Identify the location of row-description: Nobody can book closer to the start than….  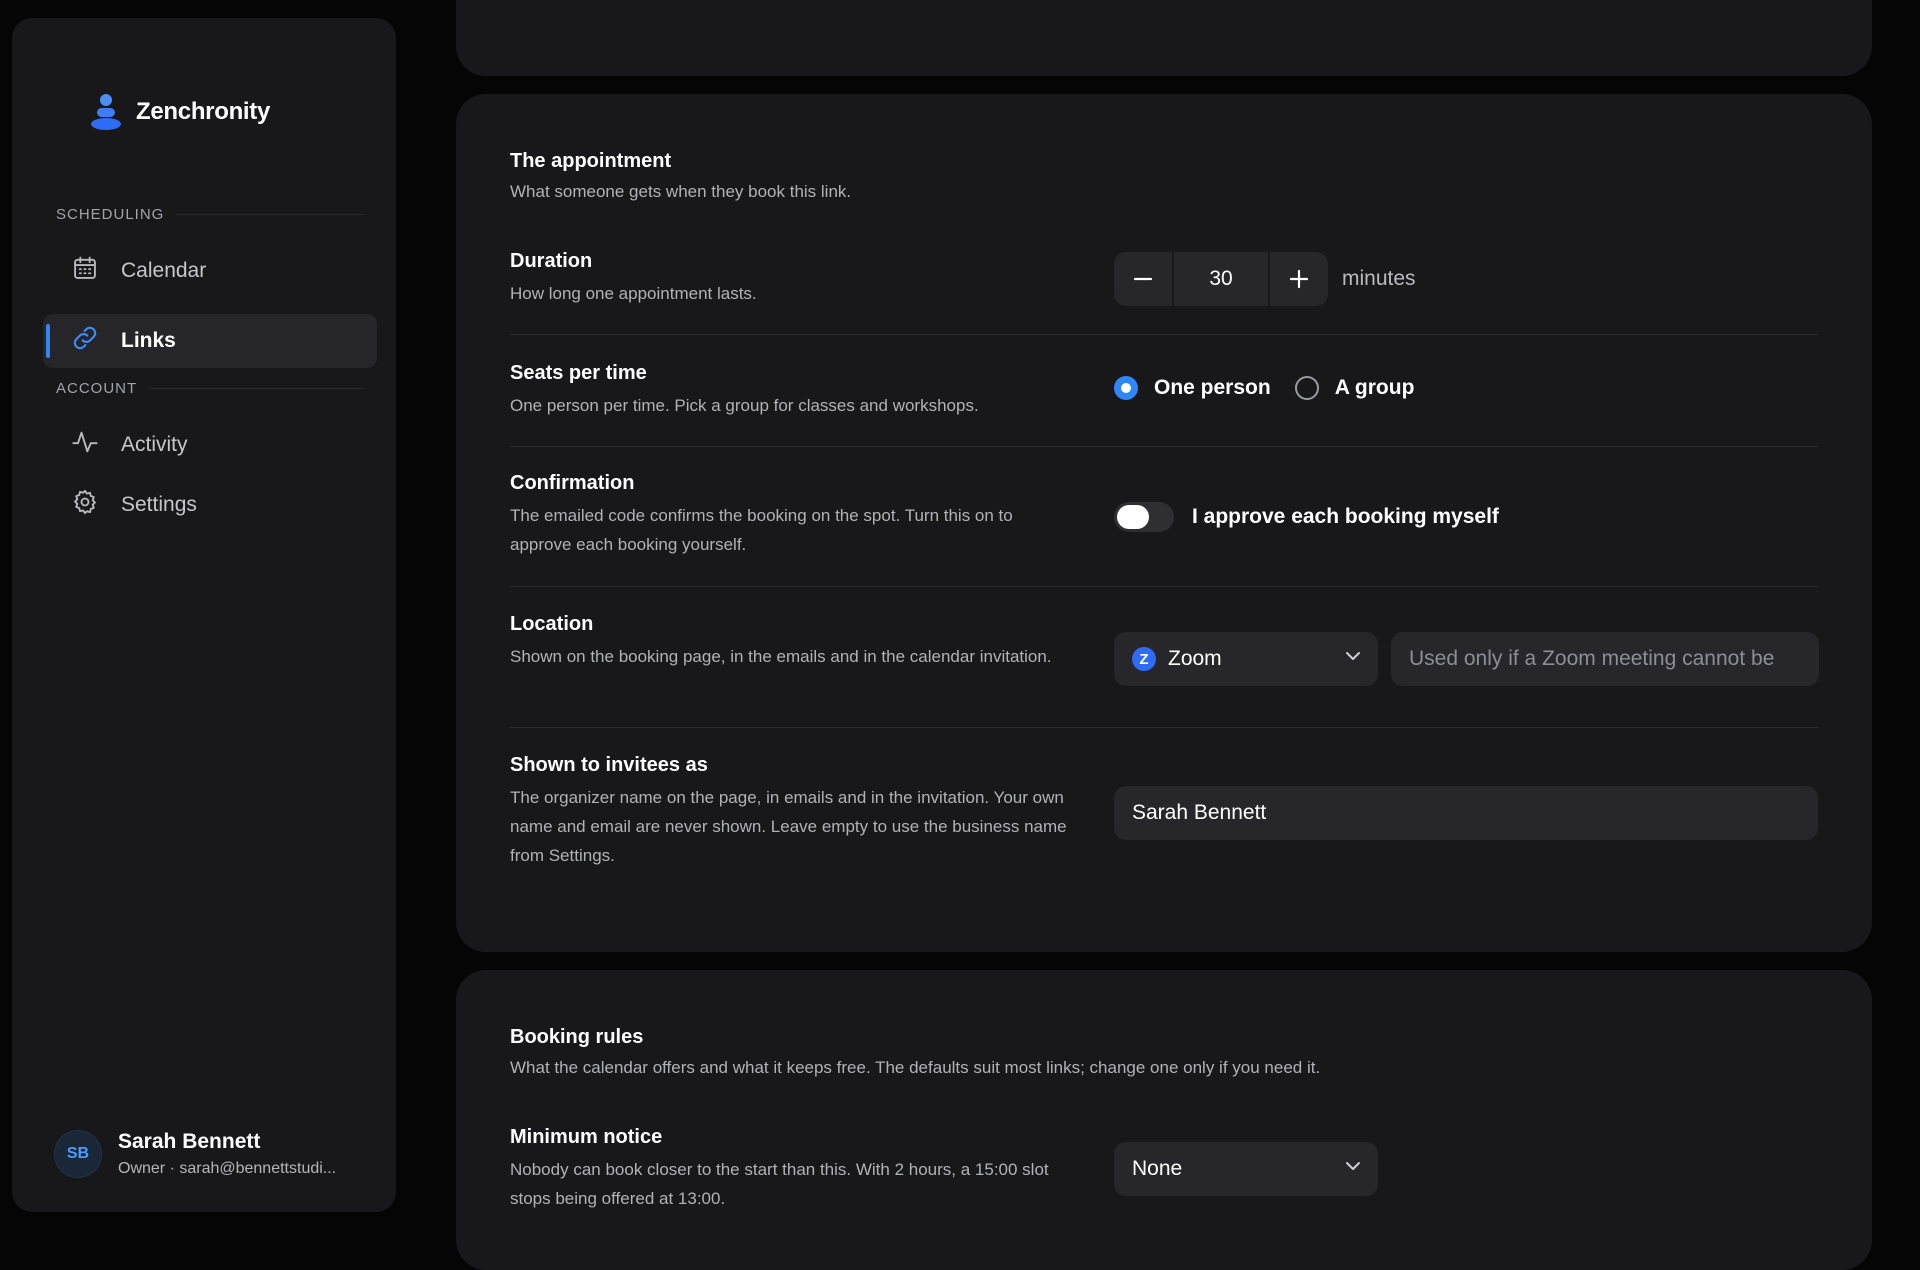
(779, 1184).